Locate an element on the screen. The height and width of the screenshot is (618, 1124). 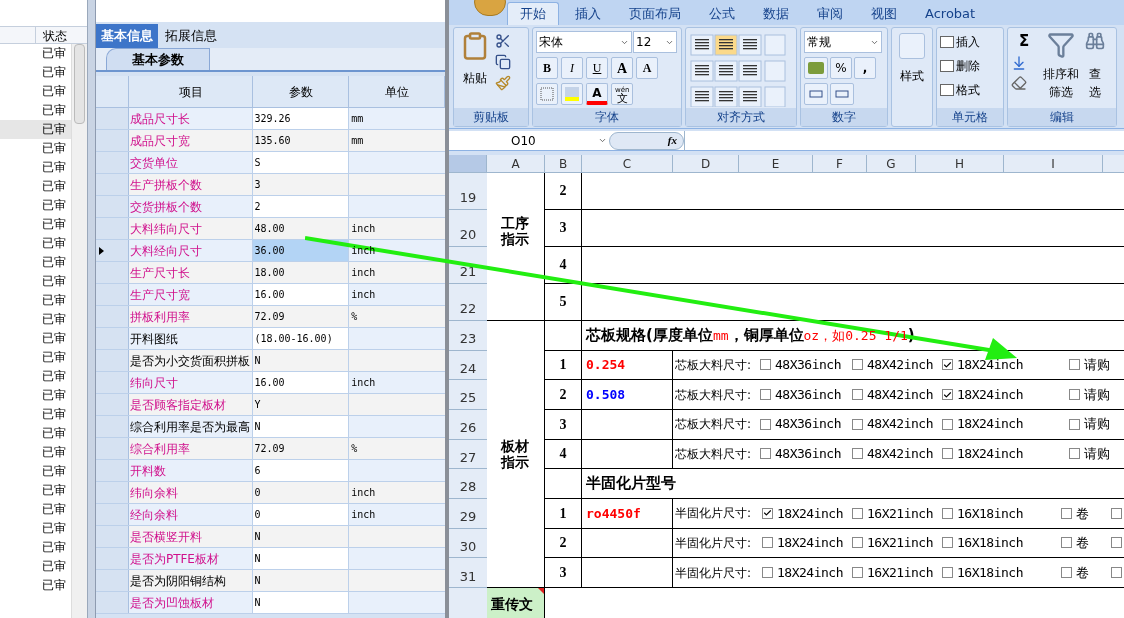
fill-color-button is located at coordinates (572, 94).